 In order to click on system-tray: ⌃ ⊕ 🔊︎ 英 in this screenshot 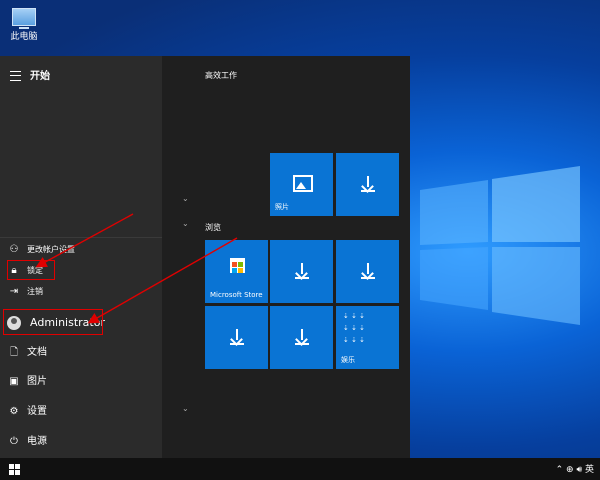, I will do `click(575, 468)`.